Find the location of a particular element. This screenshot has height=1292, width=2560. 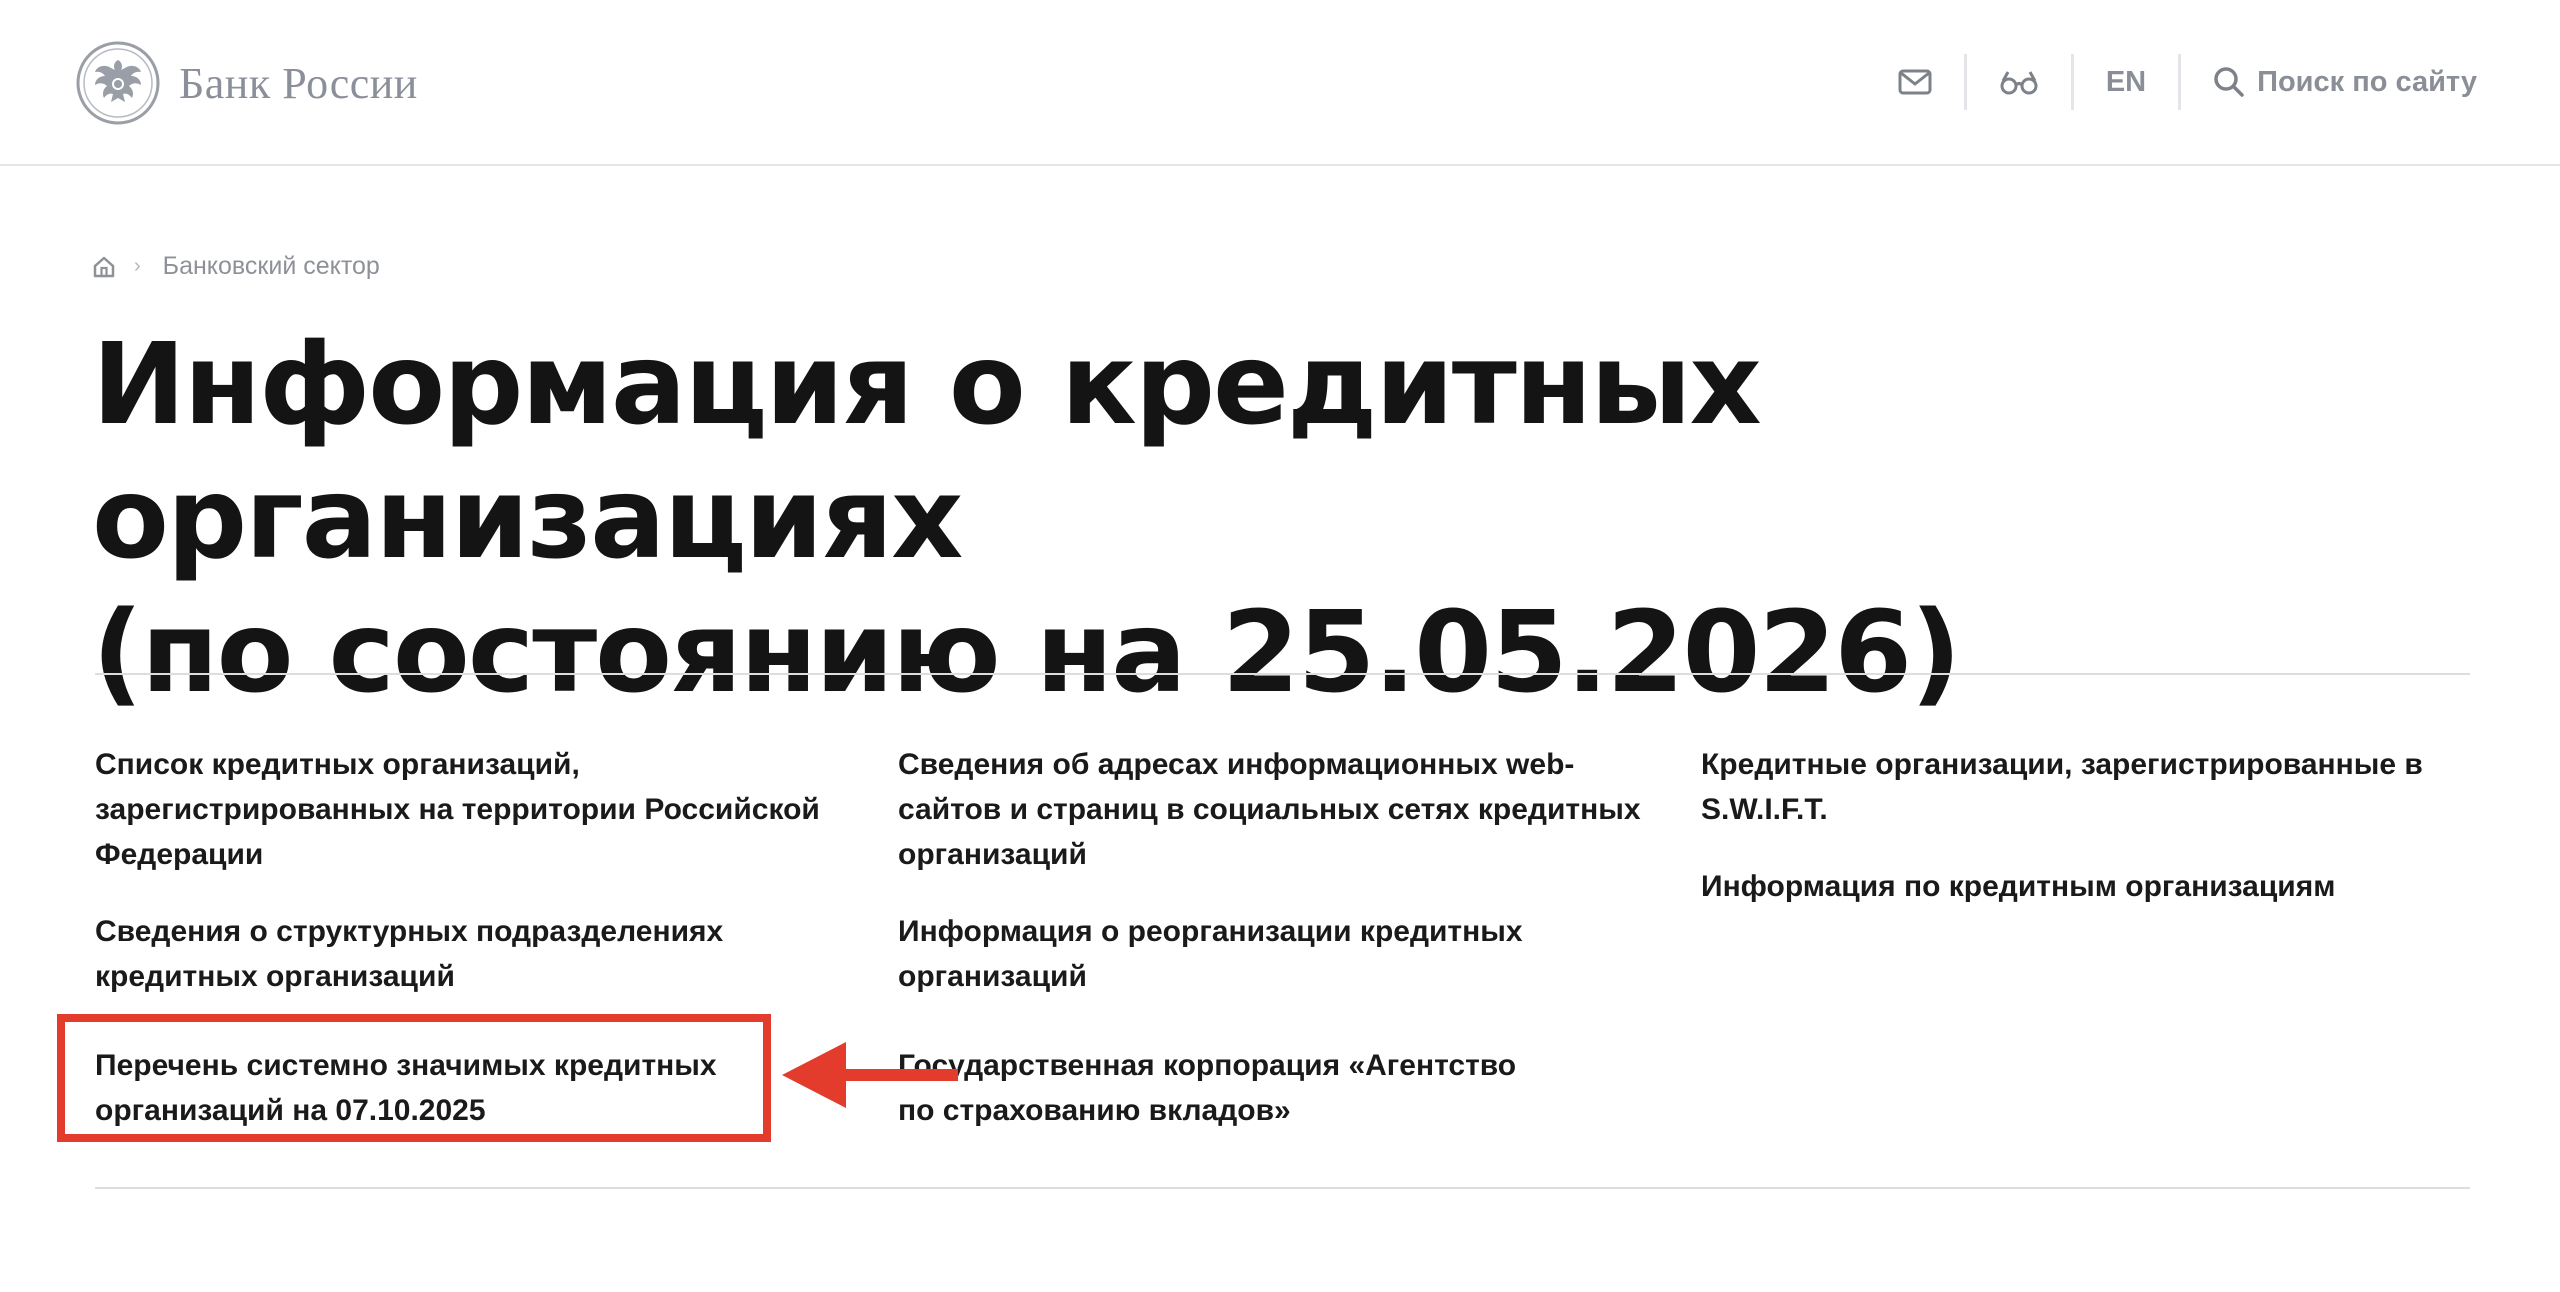

breadcrumb: › Банковский сектор is located at coordinates (236, 266).